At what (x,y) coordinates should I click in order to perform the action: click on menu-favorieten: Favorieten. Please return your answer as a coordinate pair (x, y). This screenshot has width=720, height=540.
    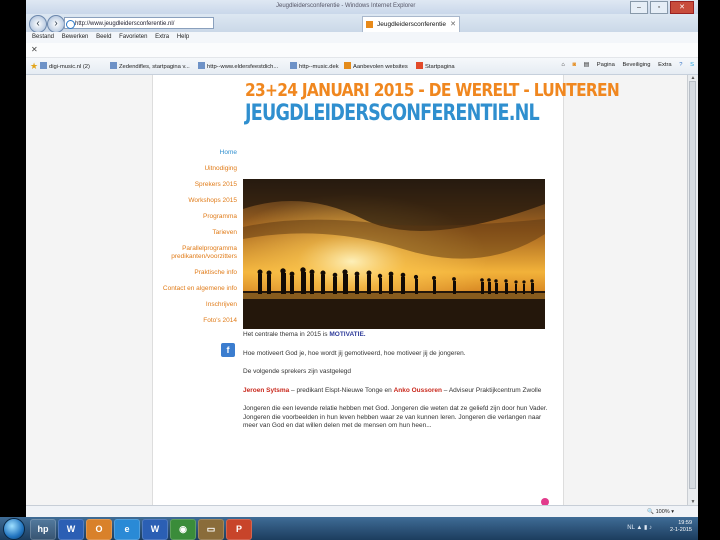
    Looking at the image, I should click on (133, 37).